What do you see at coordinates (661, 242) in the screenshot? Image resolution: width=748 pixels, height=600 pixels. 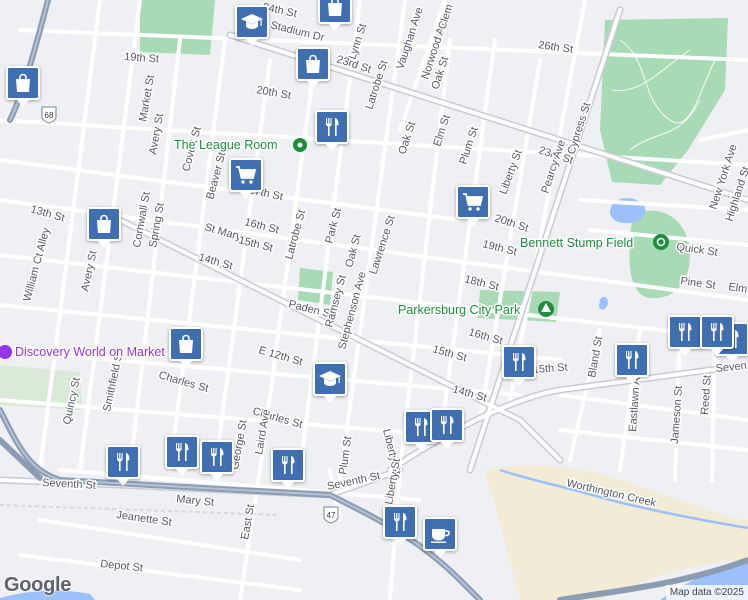 I see `stadium-icon` at bounding box center [661, 242].